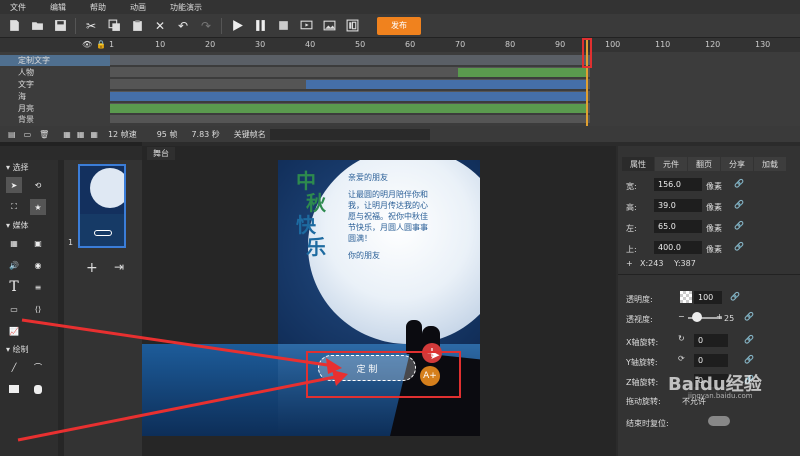 The image size is (800, 456). Describe the element at coordinates (704, 164) in the screenshot. I see `tab-page-flip: 翻页` at that location.